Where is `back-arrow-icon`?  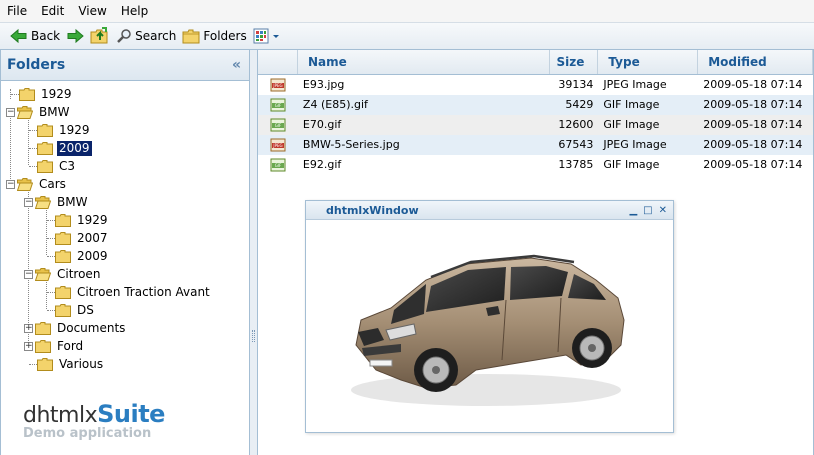
back-arrow-icon is located at coordinates (18, 36).